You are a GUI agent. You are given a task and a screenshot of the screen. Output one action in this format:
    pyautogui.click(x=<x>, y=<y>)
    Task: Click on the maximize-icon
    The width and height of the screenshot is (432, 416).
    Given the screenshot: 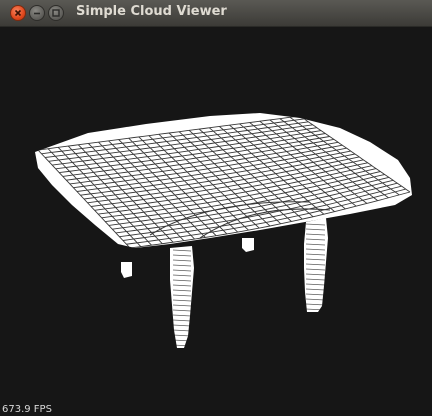 What is the action you would take?
    pyautogui.click(x=56, y=13)
    